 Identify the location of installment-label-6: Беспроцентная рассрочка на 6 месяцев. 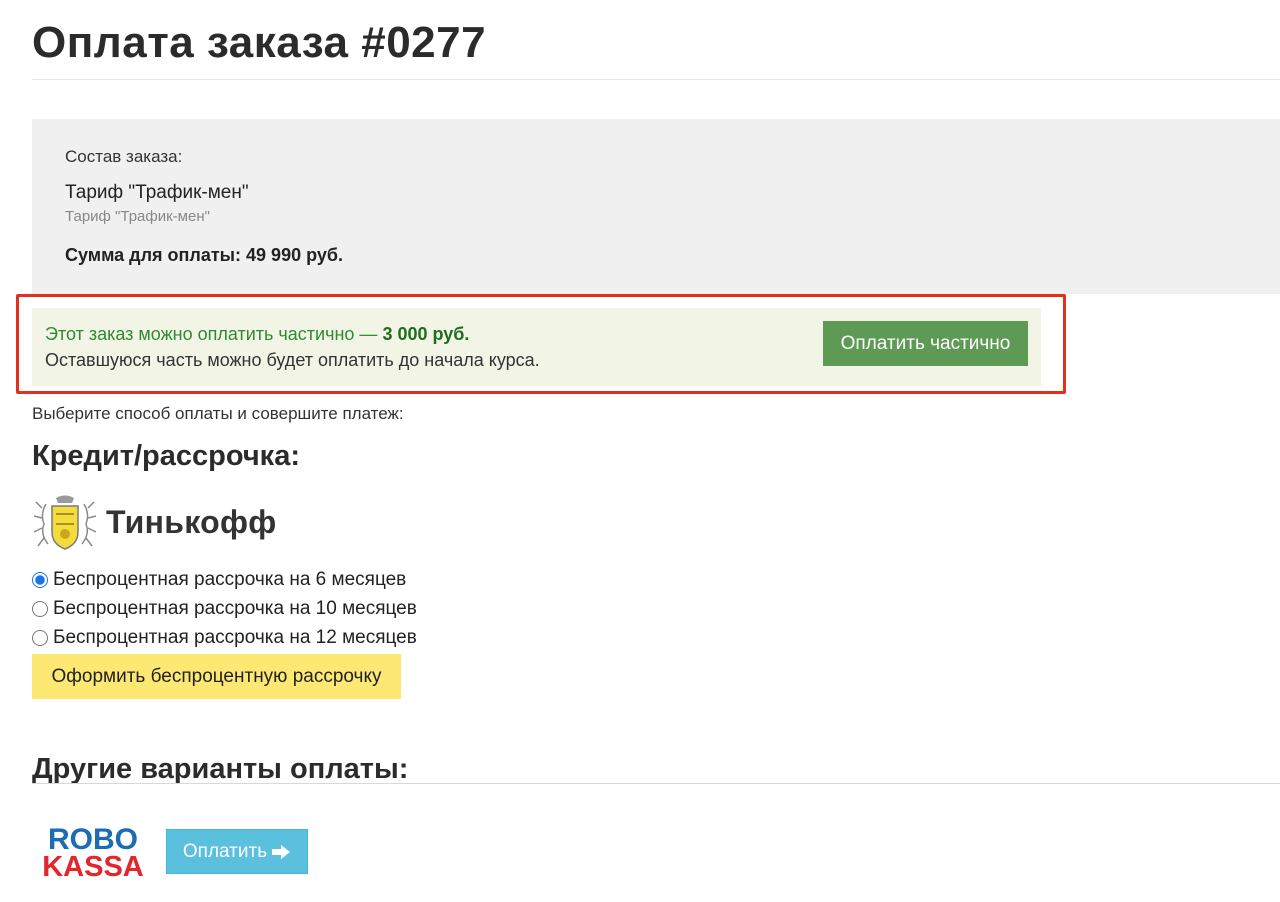
(230, 579).